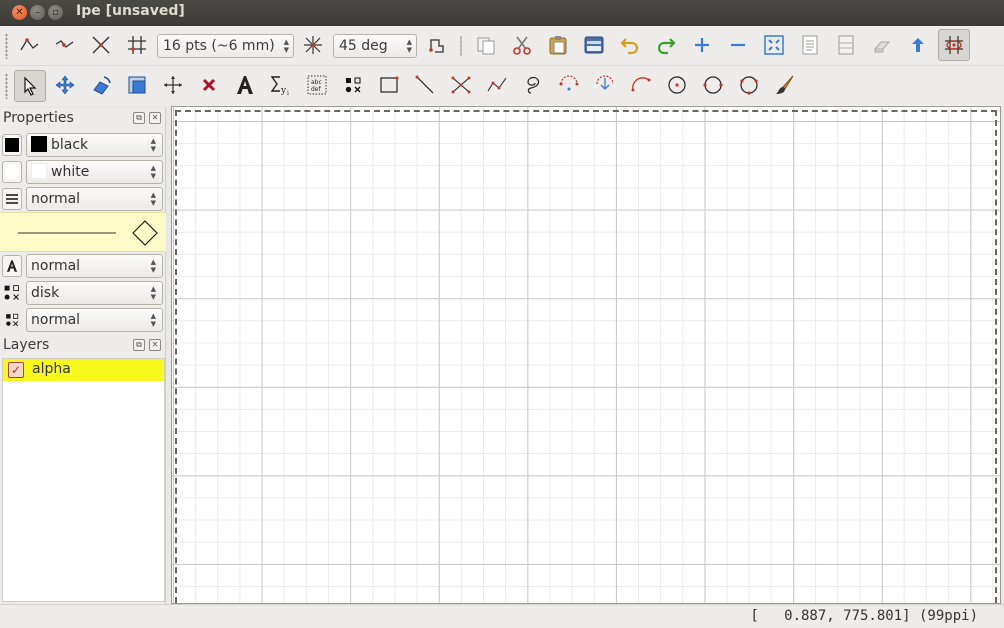 The image size is (1004, 628). I want to click on rectangle-mode-button, so click(389, 85).